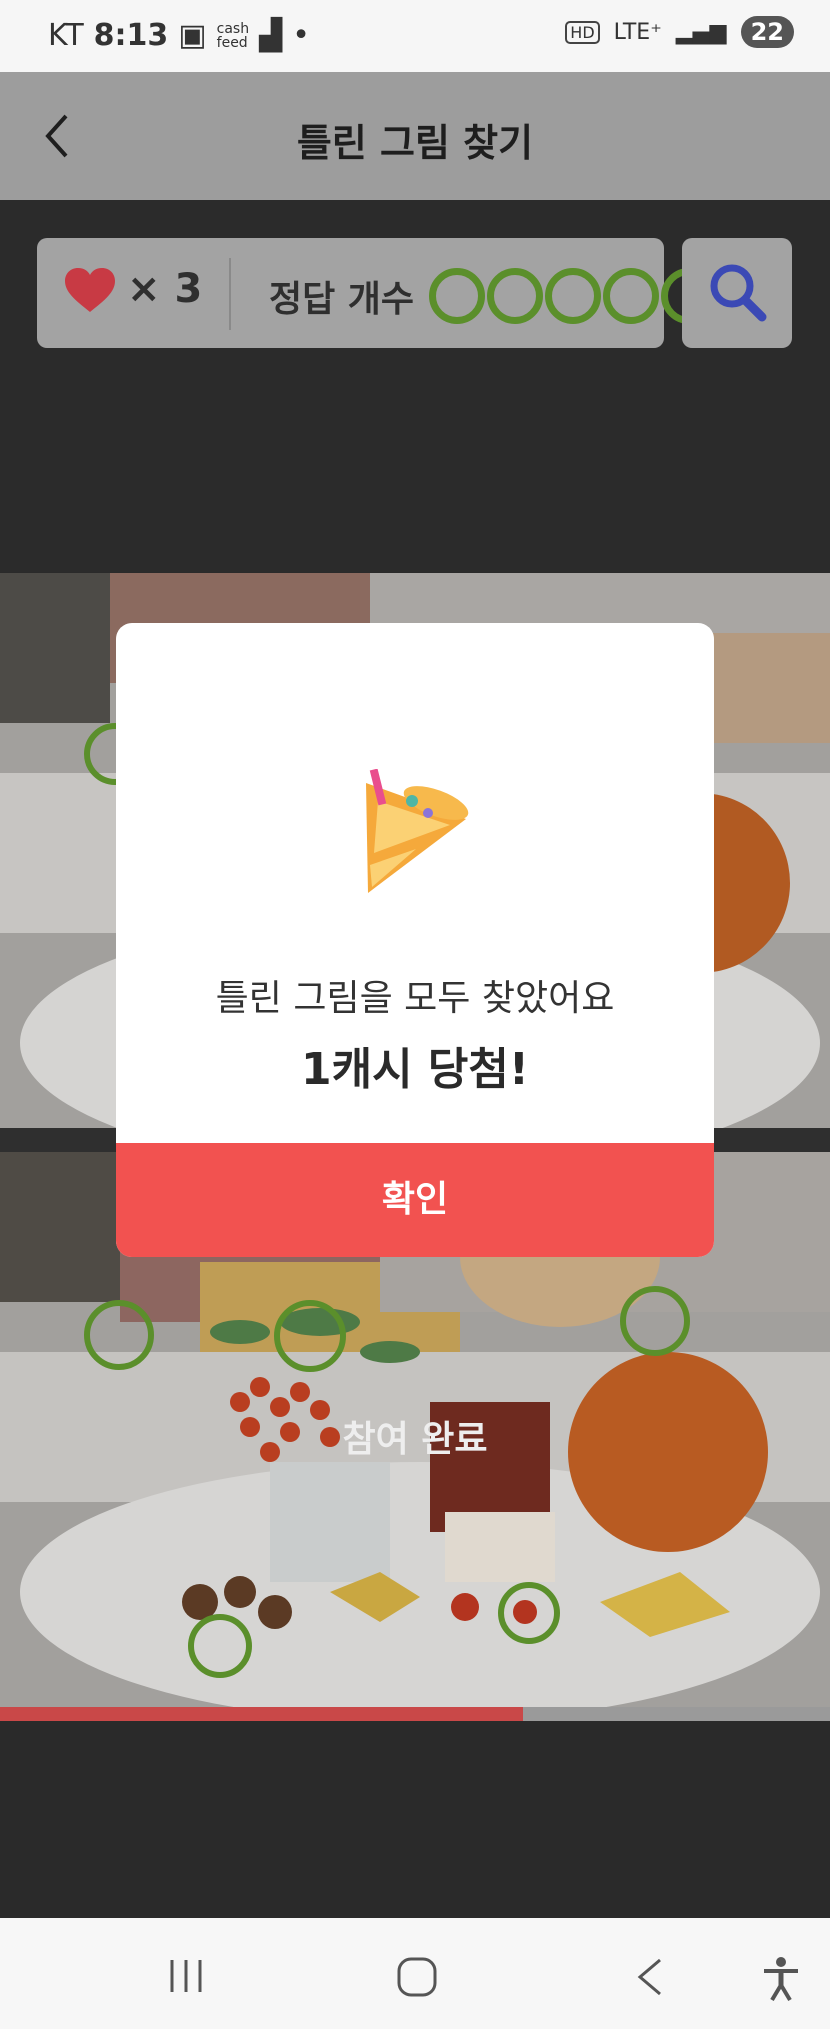 The image size is (830, 2029). I want to click on heart-icon, so click(90, 290).